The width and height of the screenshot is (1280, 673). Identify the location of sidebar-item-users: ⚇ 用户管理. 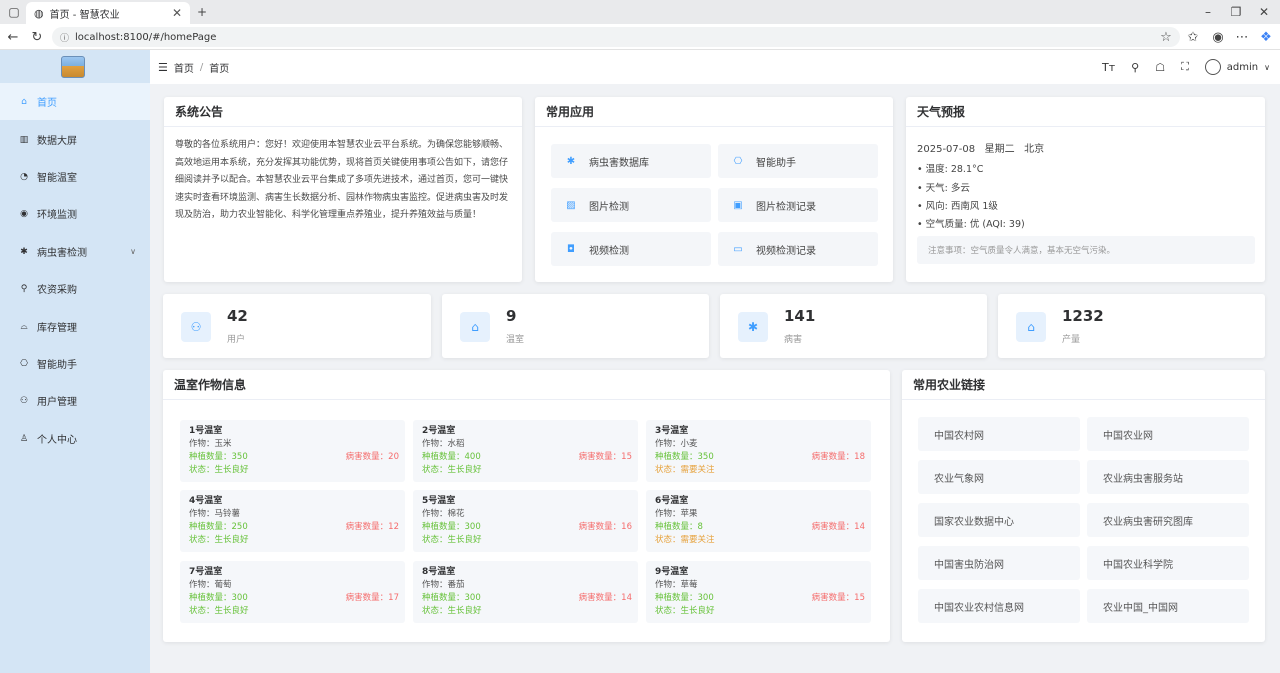
(75, 400).